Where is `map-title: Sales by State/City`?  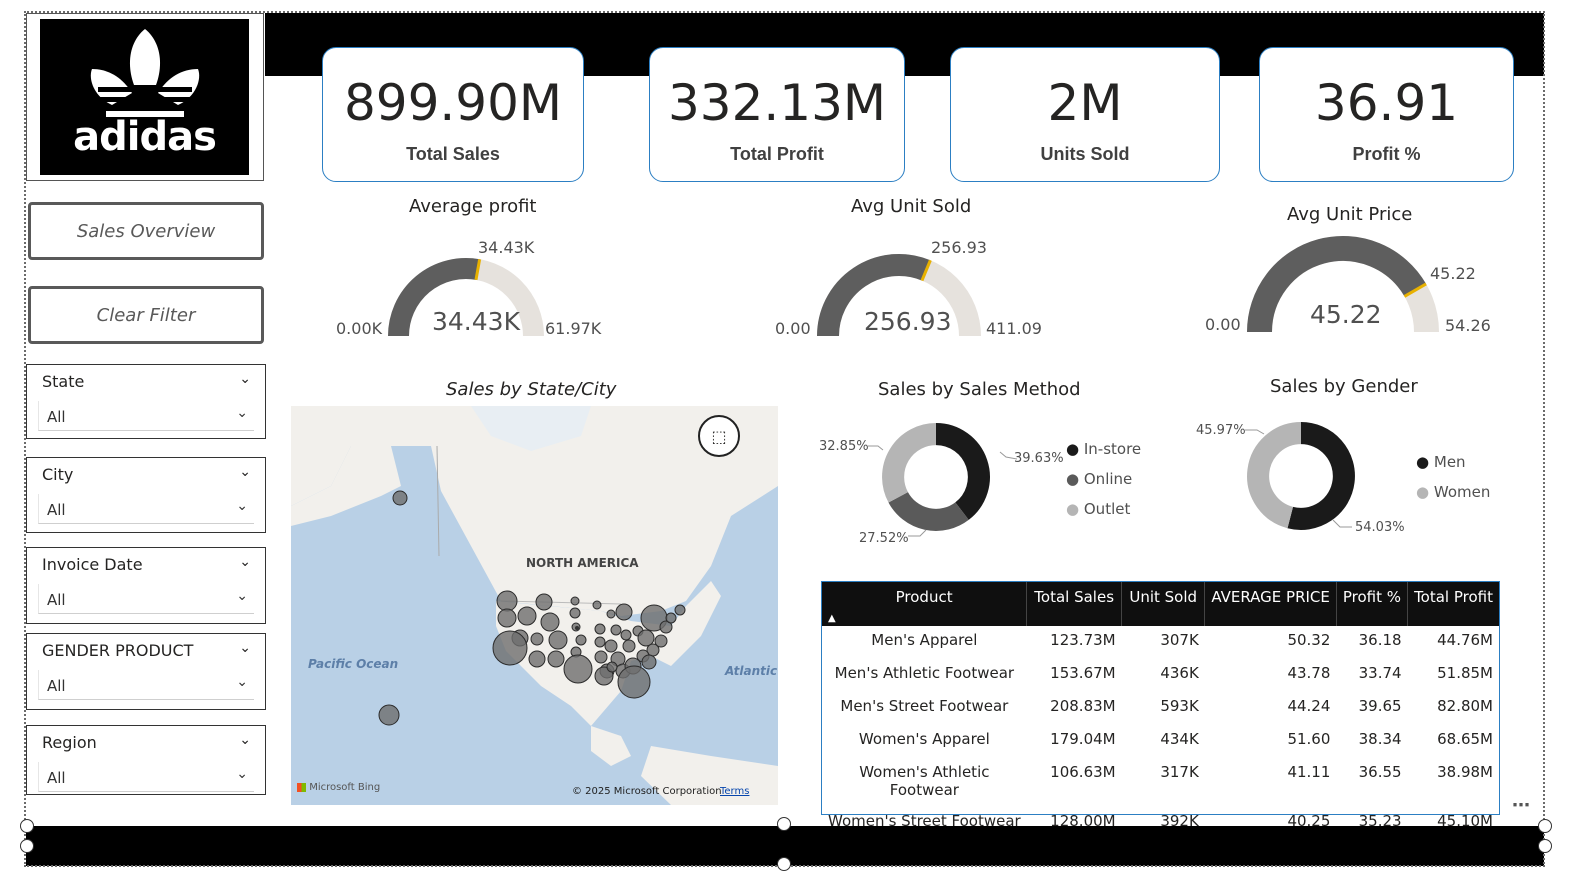
map-title: Sales by State/City is located at coordinates (531, 389).